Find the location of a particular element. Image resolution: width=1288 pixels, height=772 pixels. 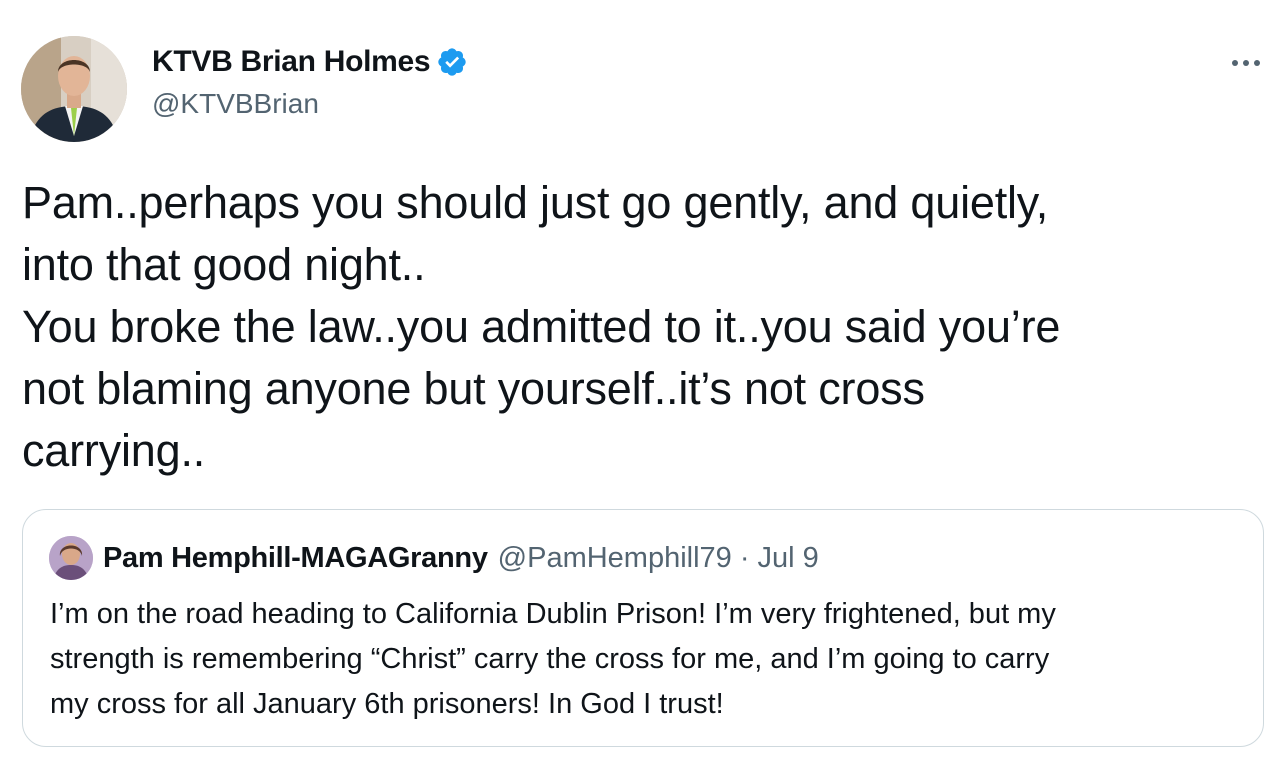

author-name-row: KTVB Brian Holmes is located at coordinates (310, 62).